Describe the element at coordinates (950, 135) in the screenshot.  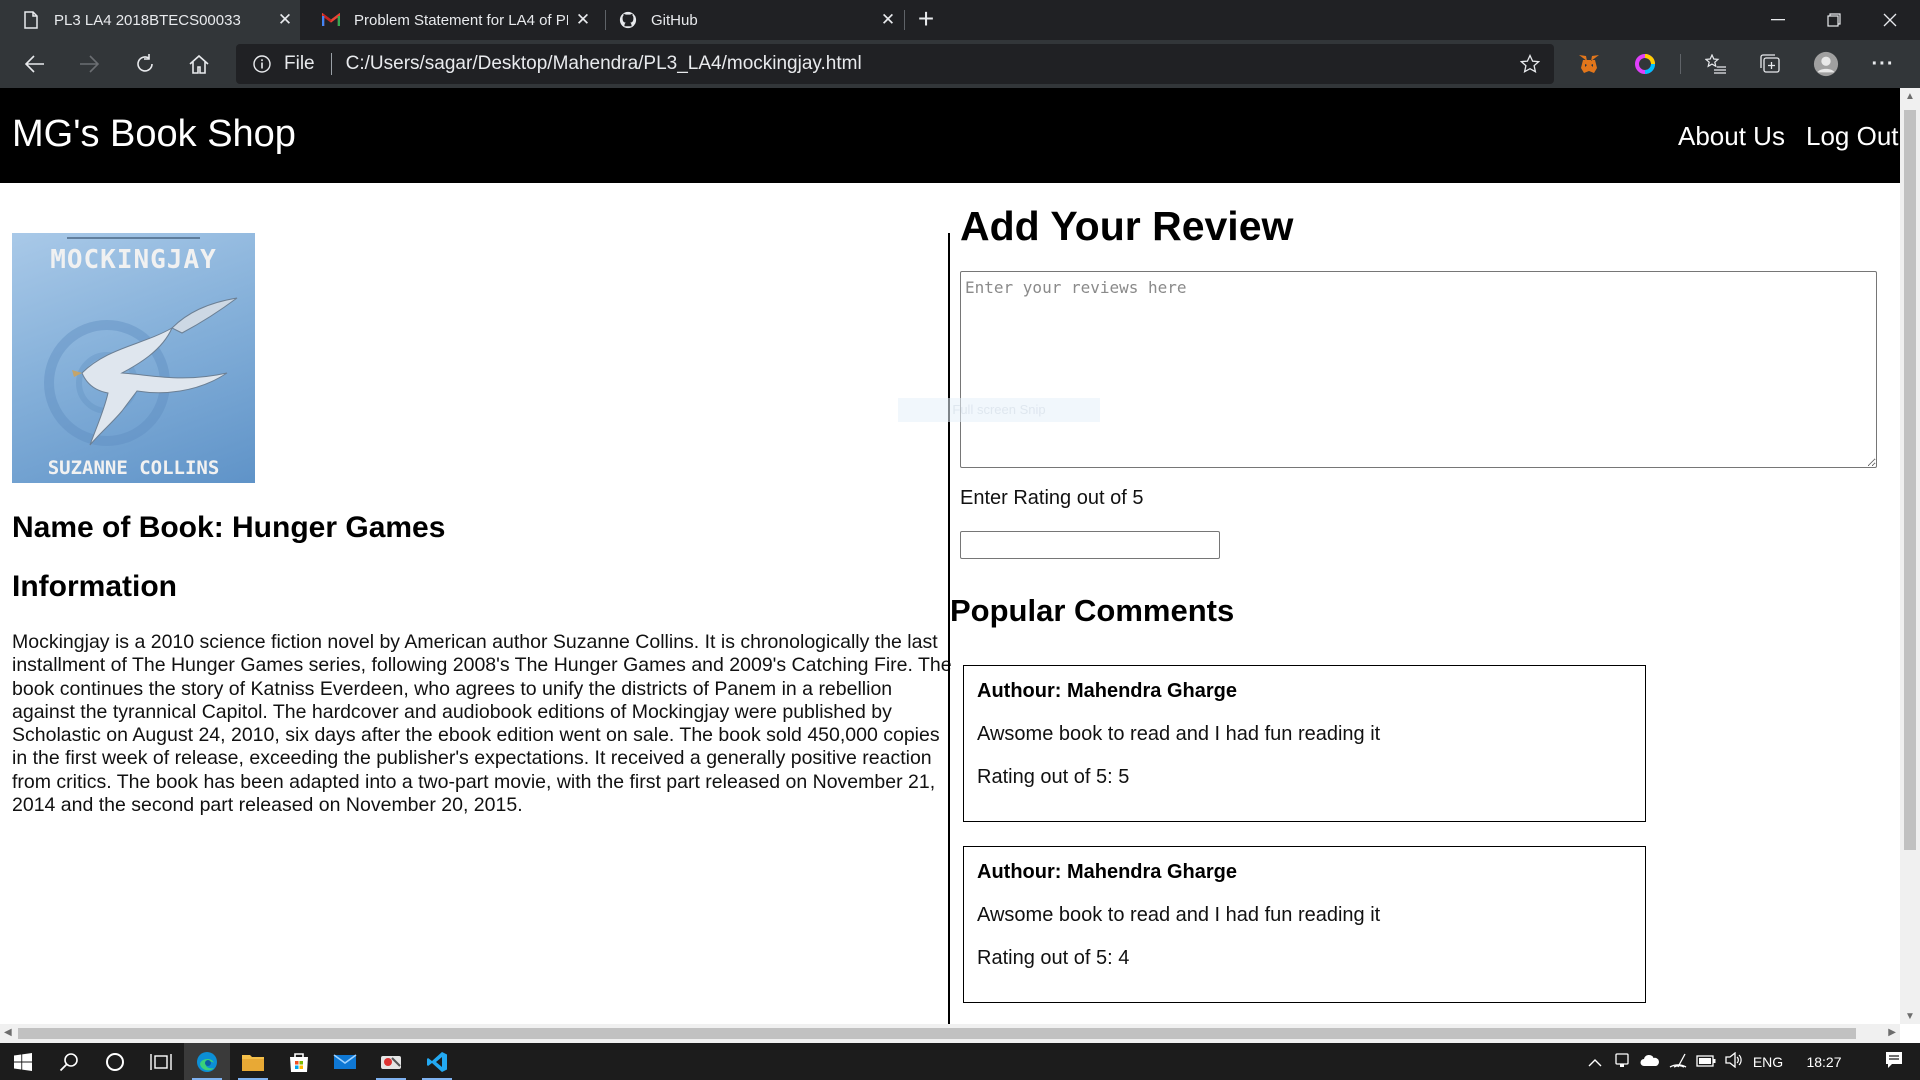
I see `site-header: MG's Book Shop About Us Log Out` at that location.